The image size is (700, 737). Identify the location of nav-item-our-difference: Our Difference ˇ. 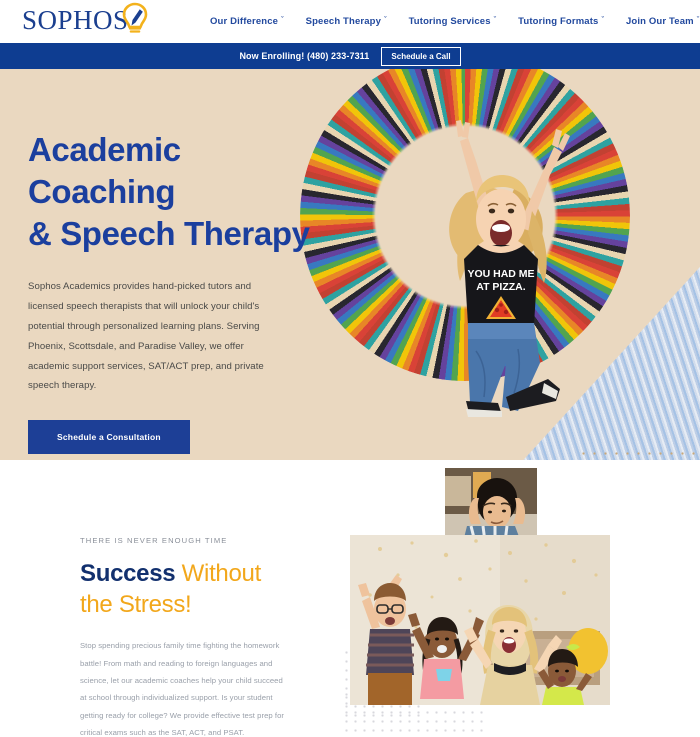
(247, 21).